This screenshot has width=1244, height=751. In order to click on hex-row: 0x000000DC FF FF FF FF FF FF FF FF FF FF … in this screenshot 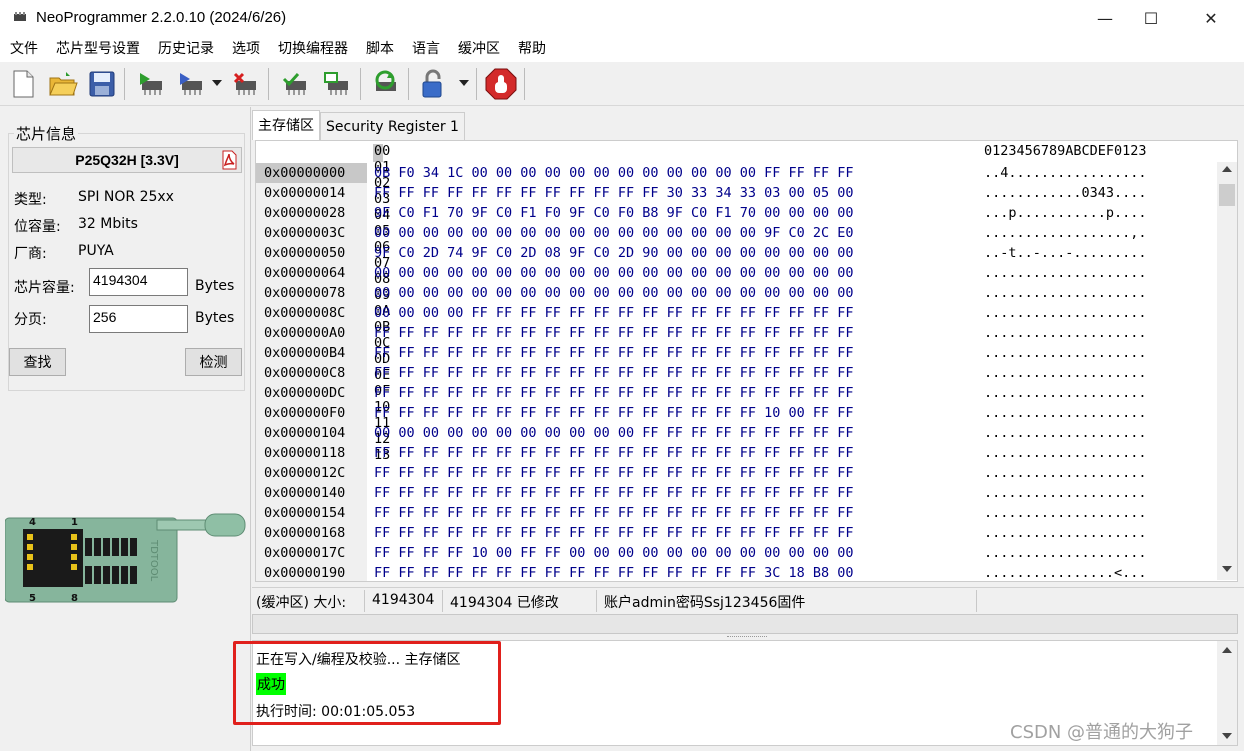, I will do `click(736, 393)`.